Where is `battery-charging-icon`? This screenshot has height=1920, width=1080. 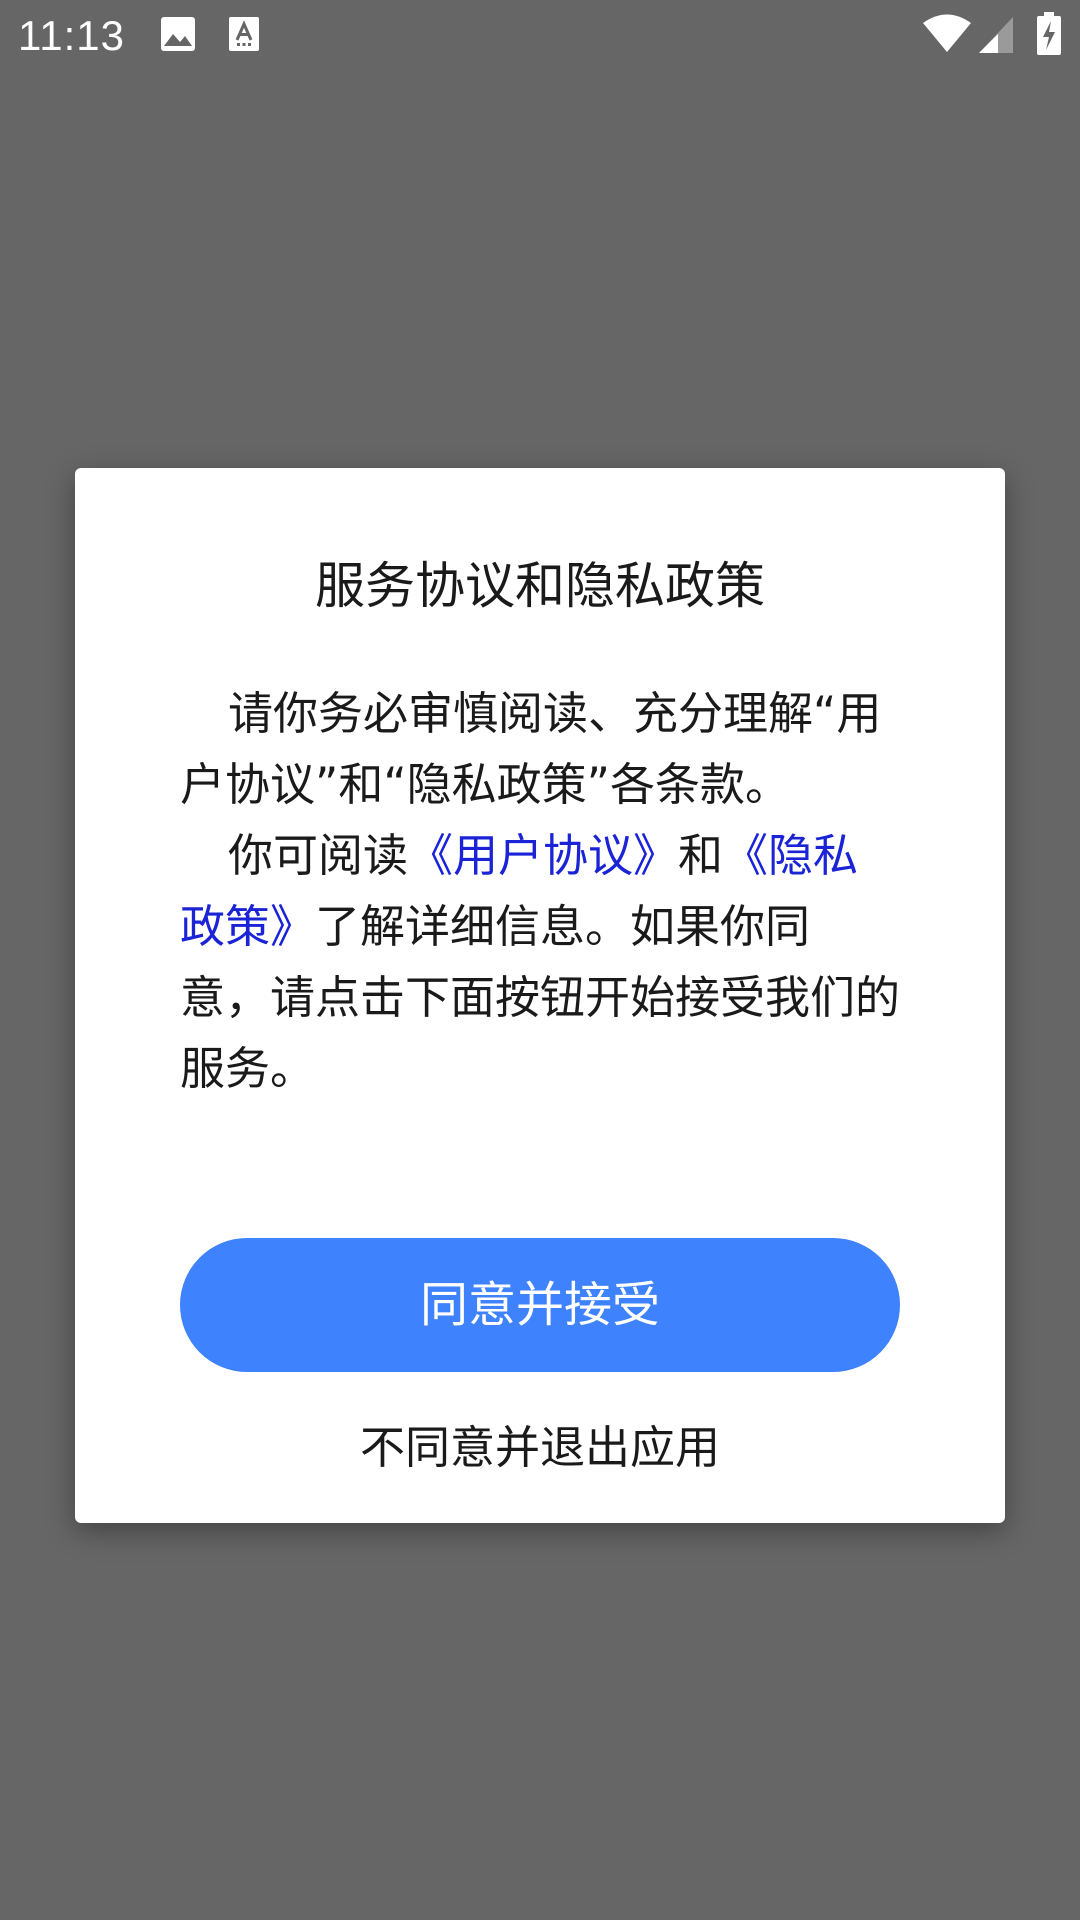 battery-charging-icon is located at coordinates (1049, 33).